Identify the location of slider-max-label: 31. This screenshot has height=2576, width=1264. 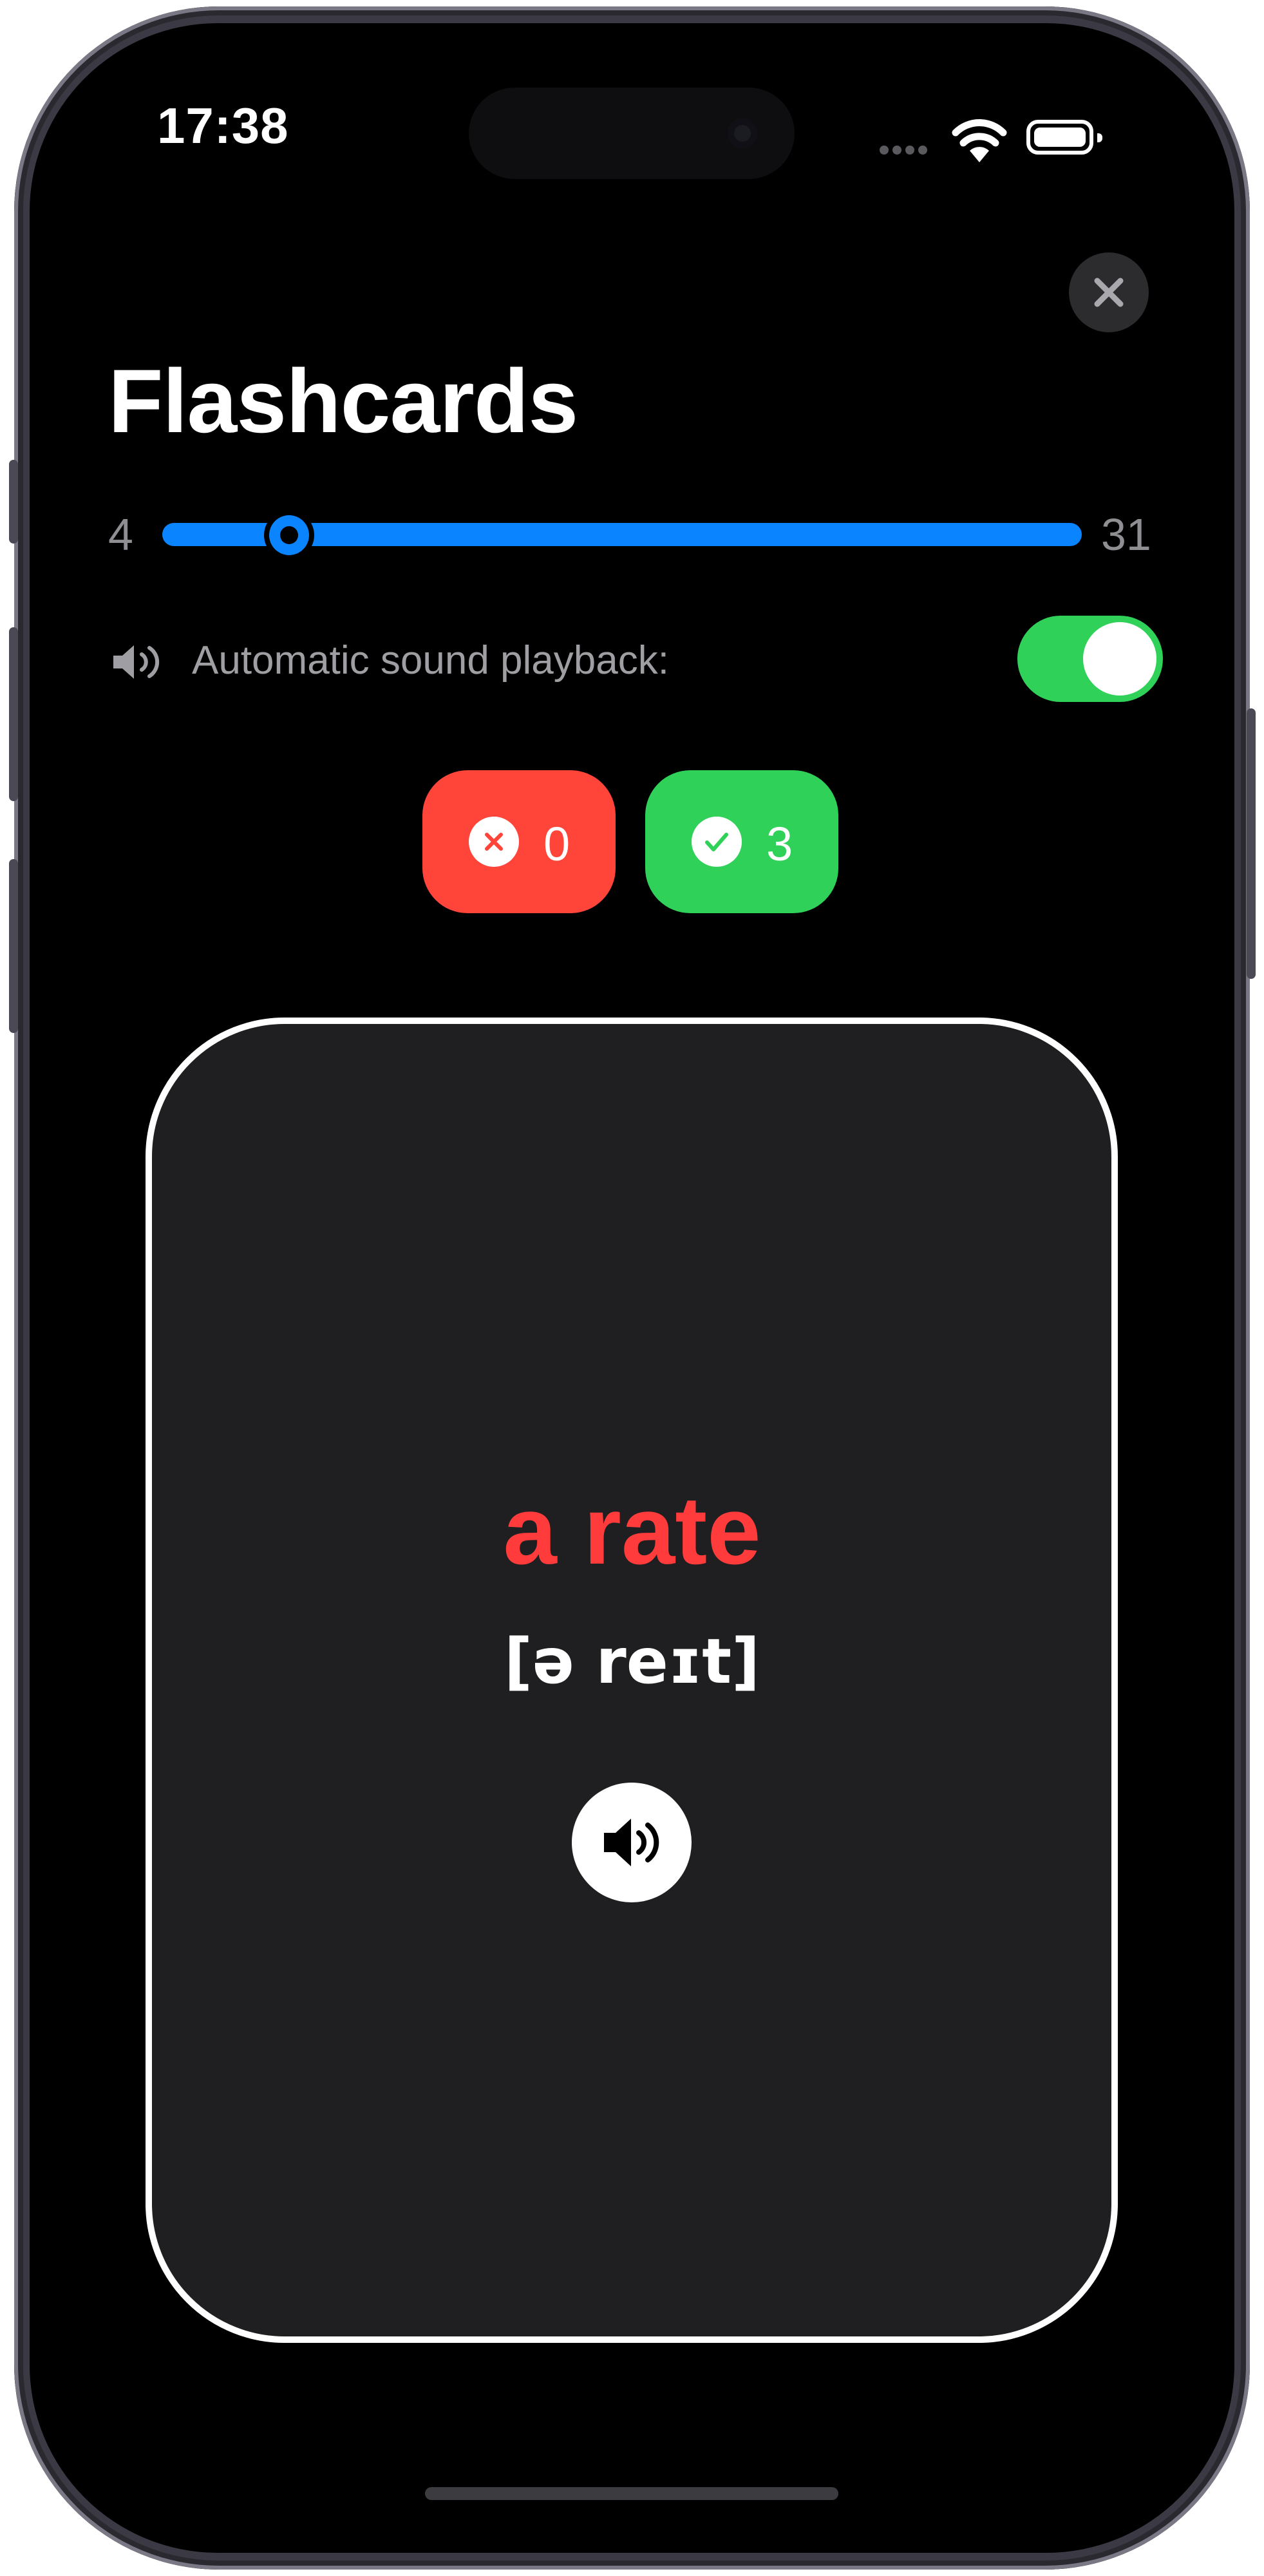
(1126, 534).